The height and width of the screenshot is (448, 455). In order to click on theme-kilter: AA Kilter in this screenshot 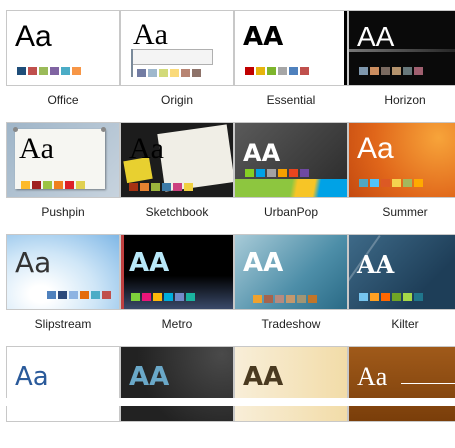, I will do `click(401, 285)`.